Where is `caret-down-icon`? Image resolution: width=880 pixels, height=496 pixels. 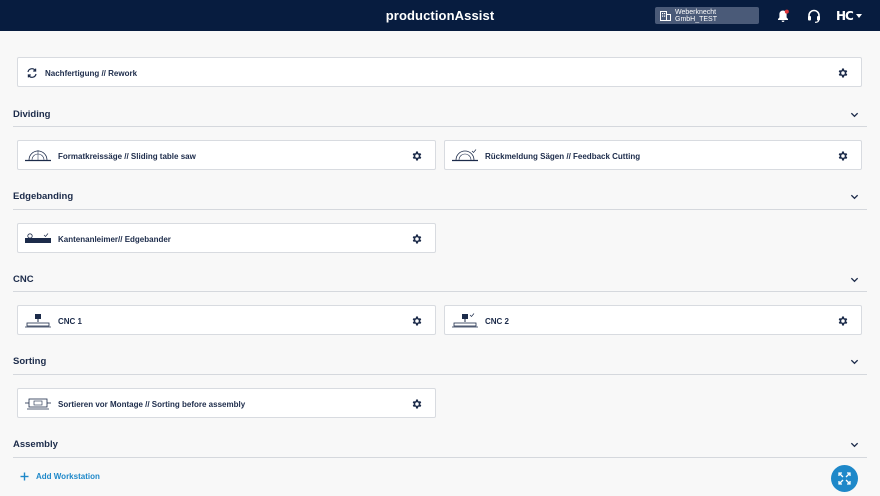 caret-down-icon is located at coordinates (858, 16).